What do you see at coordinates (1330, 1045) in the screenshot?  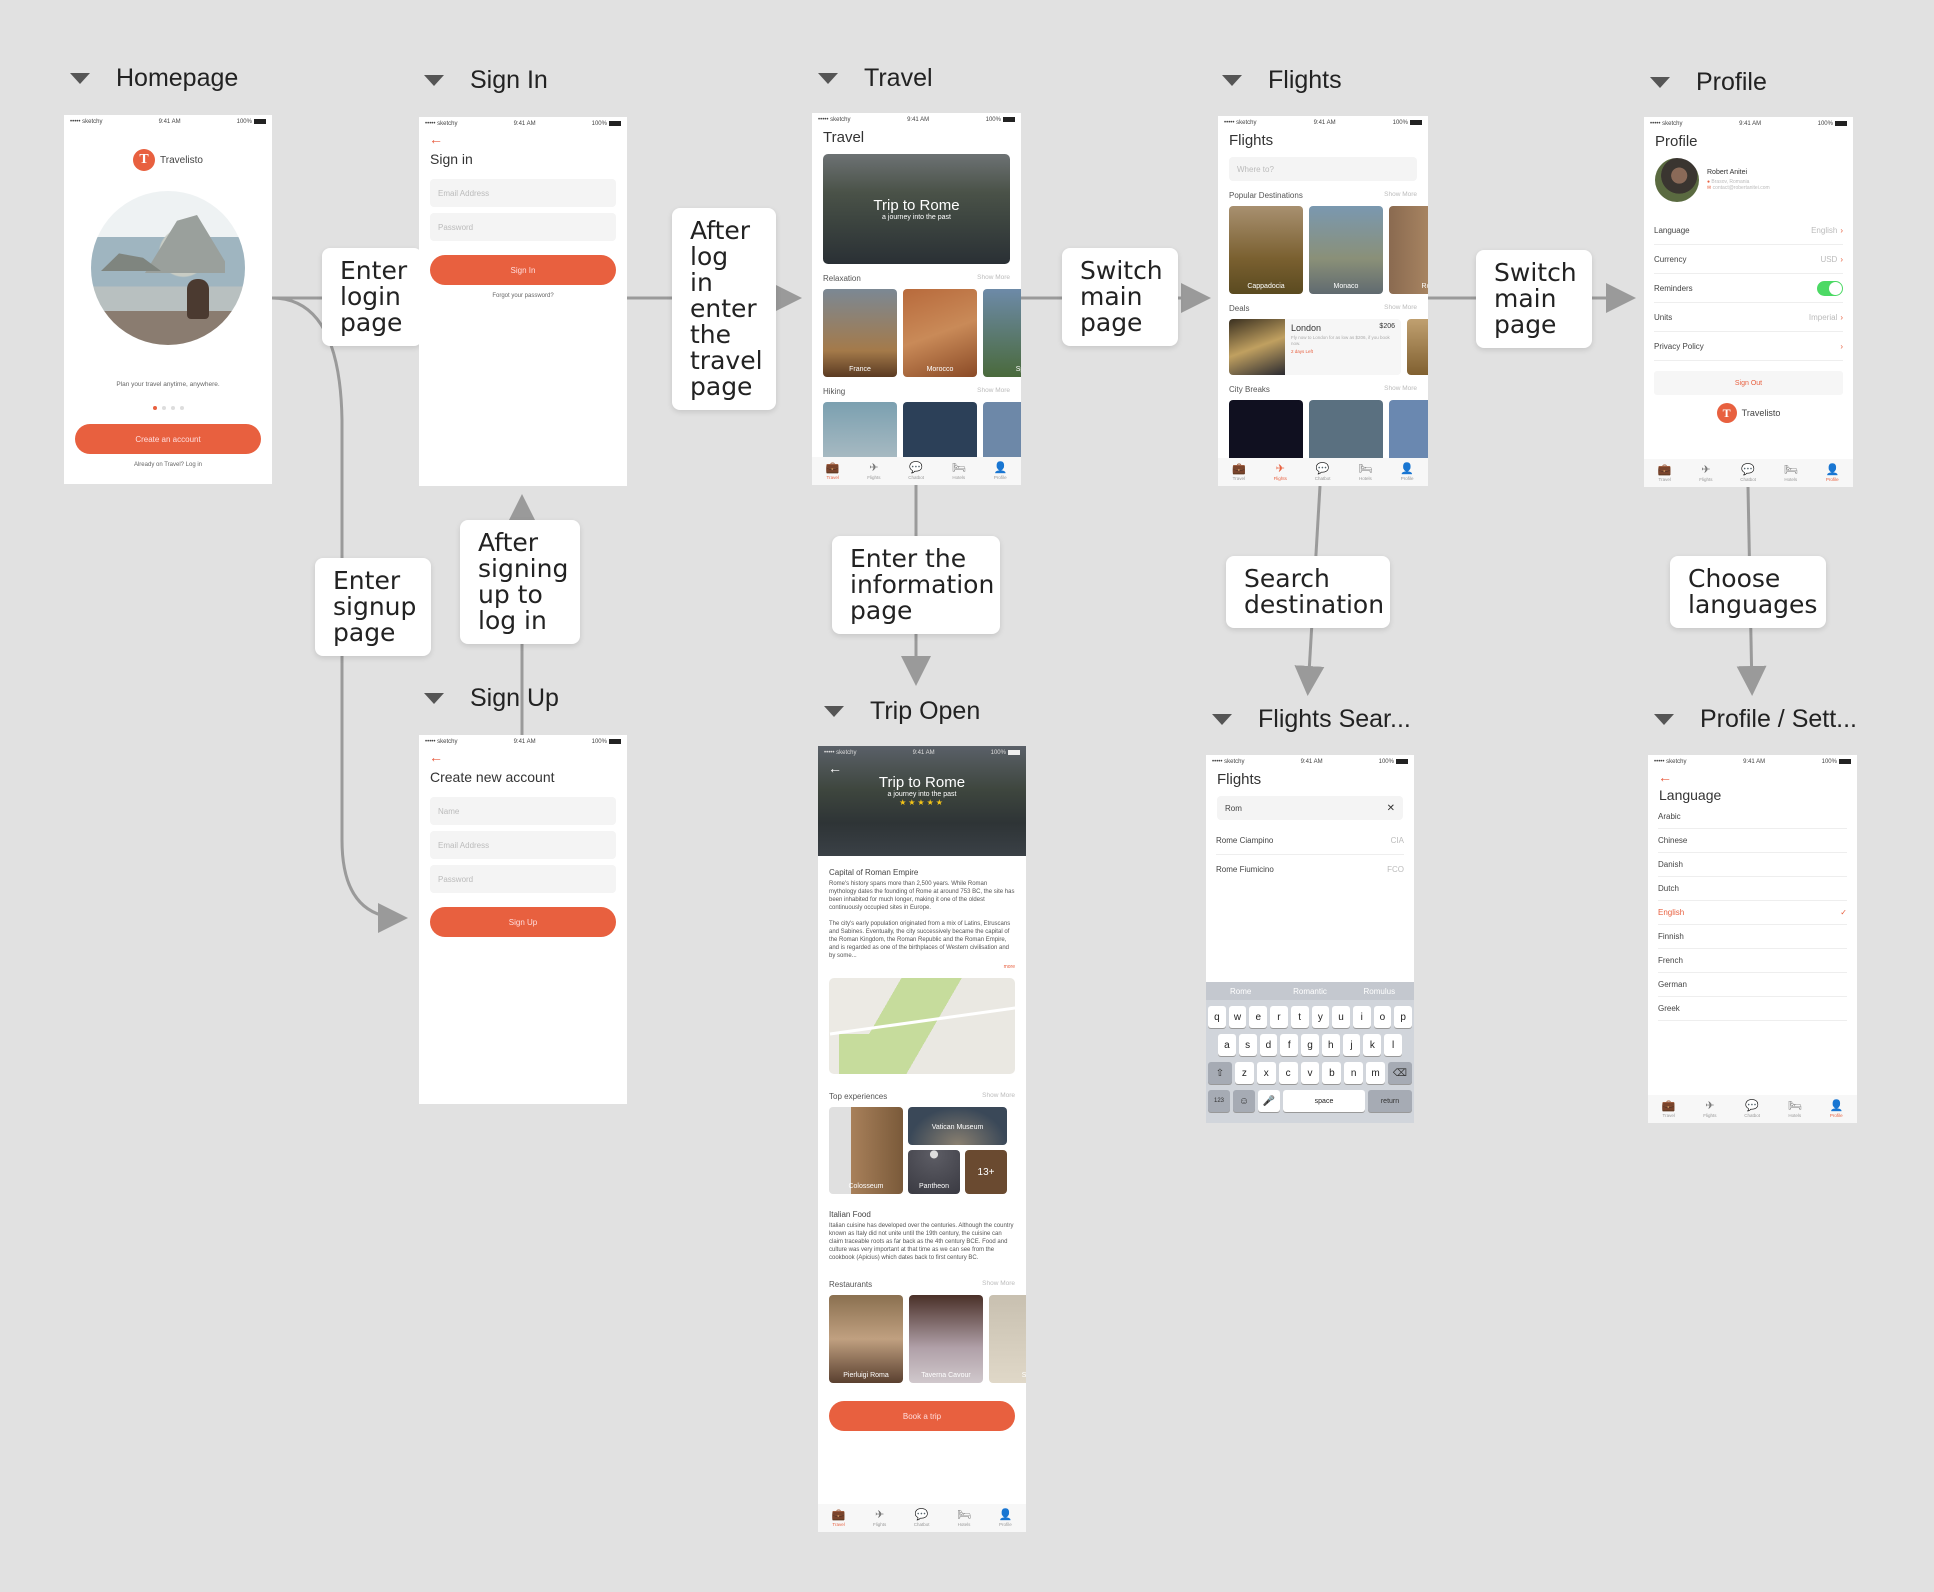 I see `key: h` at bounding box center [1330, 1045].